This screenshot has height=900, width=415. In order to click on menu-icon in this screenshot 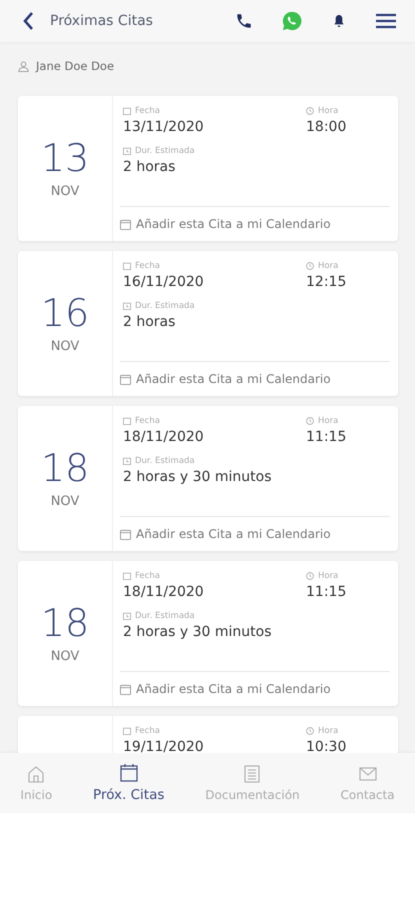, I will do `click(386, 21)`.